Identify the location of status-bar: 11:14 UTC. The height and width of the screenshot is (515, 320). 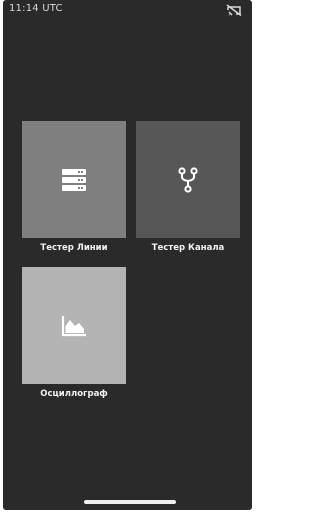
(127, 10).